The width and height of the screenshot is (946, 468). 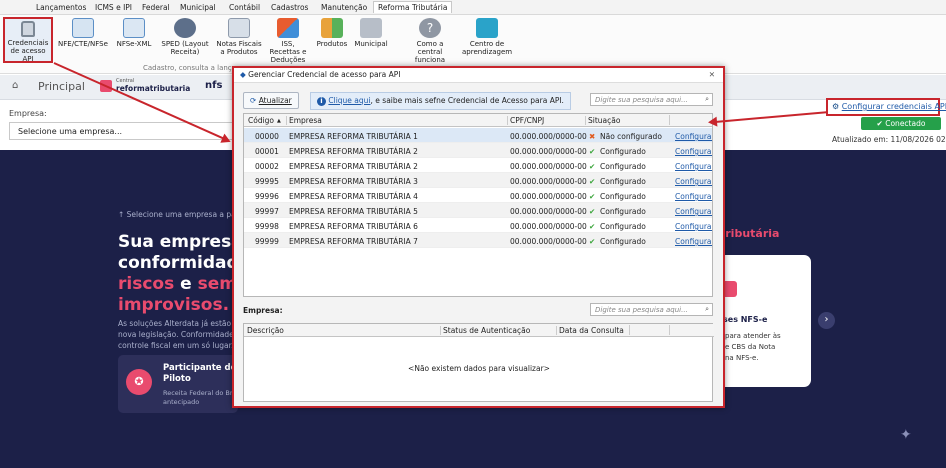 I want to click on credenciais-api-label: Credenciais de acesso API, so click(x=28, y=51).